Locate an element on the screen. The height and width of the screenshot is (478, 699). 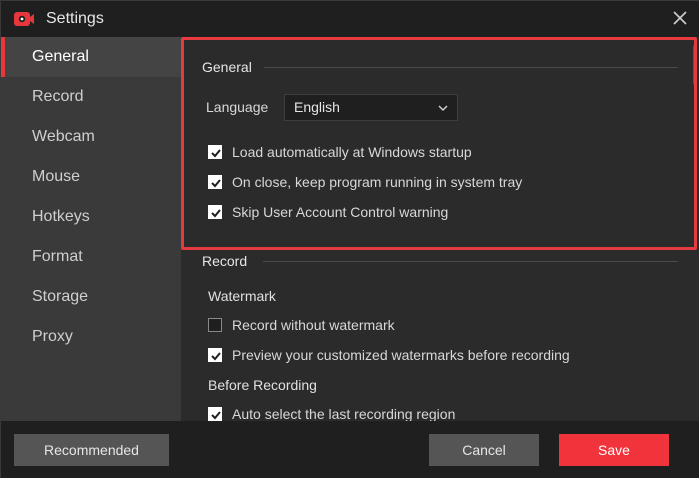
checkbox-skip-uac-warning is located at coordinates (215, 212).